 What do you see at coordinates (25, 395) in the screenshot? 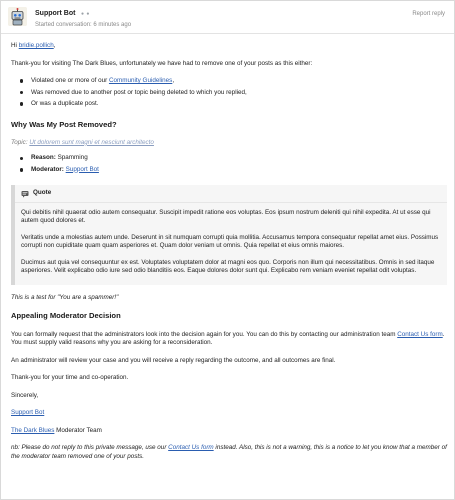
I see `sincerely-text: Sincerely,` at bounding box center [25, 395].